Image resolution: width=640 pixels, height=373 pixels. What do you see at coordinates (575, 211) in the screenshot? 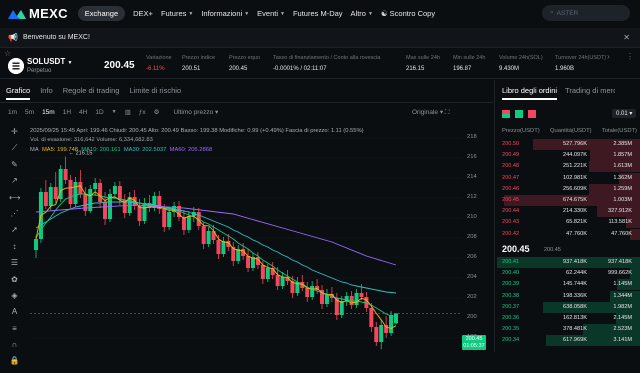
I see `orderbook-qty: 214.330K` at bounding box center [575, 211].